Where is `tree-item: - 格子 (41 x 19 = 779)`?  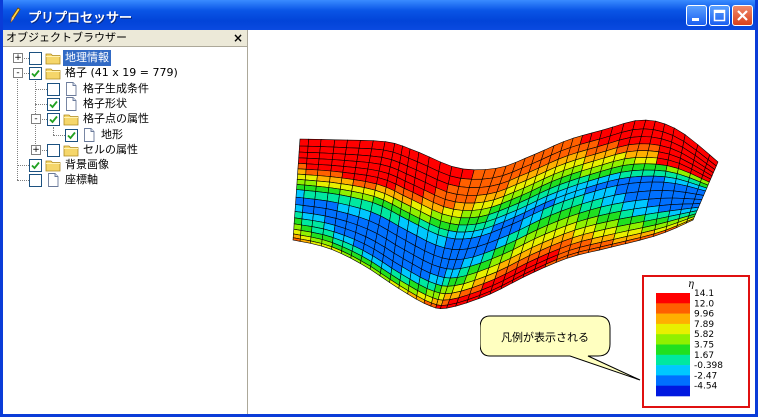
tree-item: - 格子 (41 x 19 = 779) is located at coordinates (125, 73).